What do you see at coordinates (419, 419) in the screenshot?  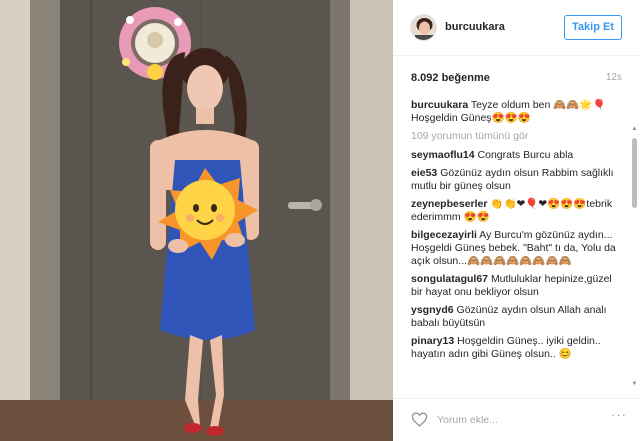 I see `heart-outline-icon` at bounding box center [419, 419].